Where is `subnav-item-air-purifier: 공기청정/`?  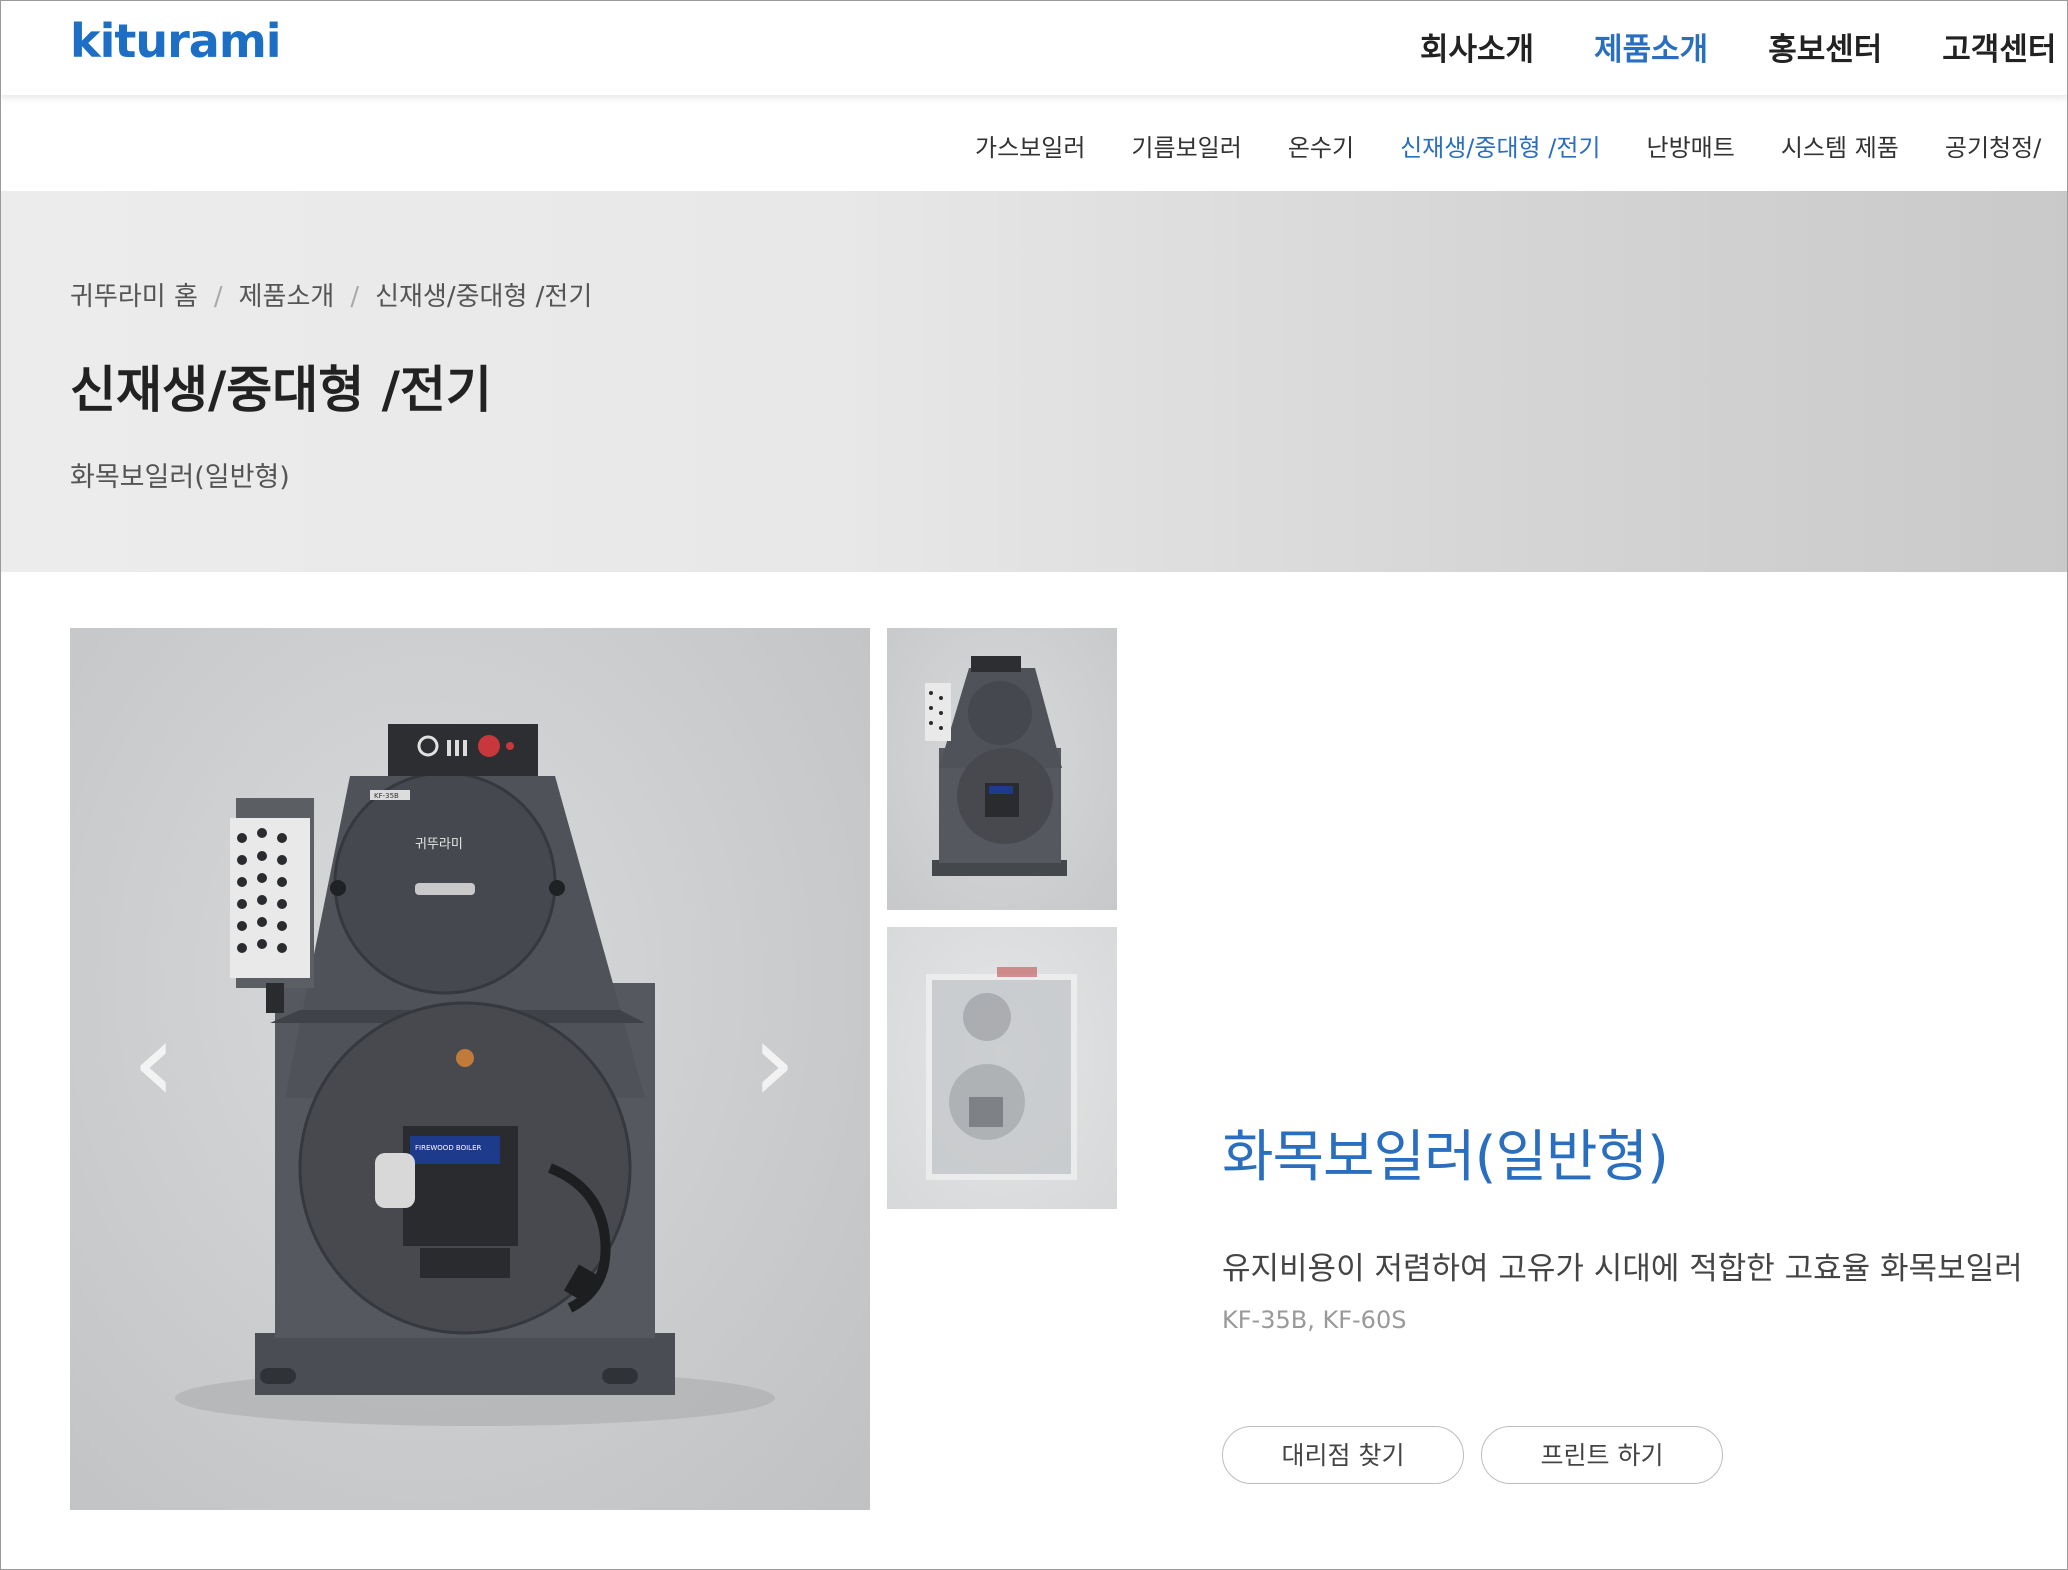 subnav-item-air-purifier: 공기청정/ is located at coordinates (1993, 145).